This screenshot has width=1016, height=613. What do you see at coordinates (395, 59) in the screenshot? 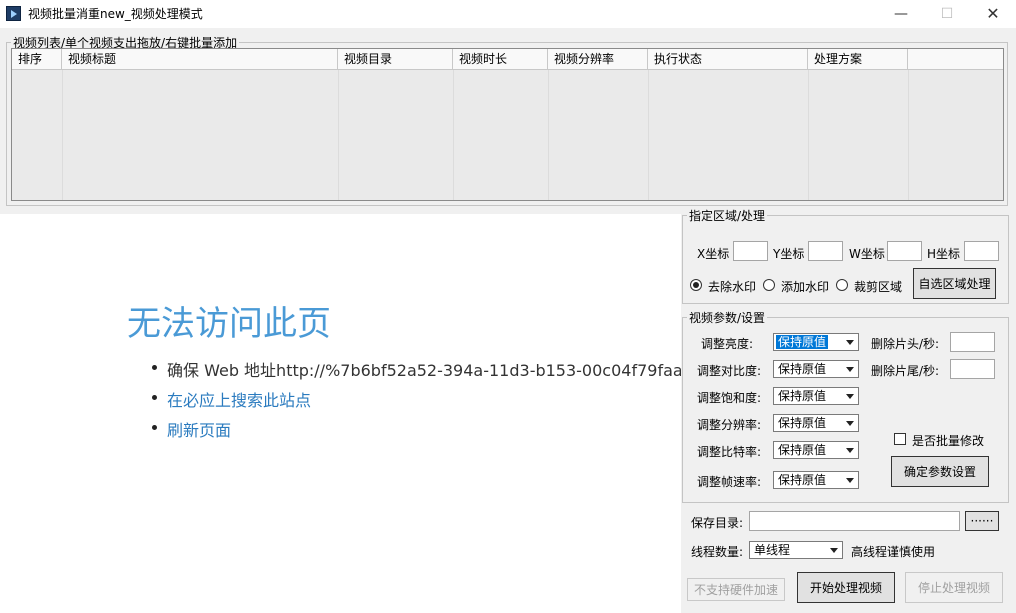
I see `col-directory: 视频目录` at bounding box center [395, 59].